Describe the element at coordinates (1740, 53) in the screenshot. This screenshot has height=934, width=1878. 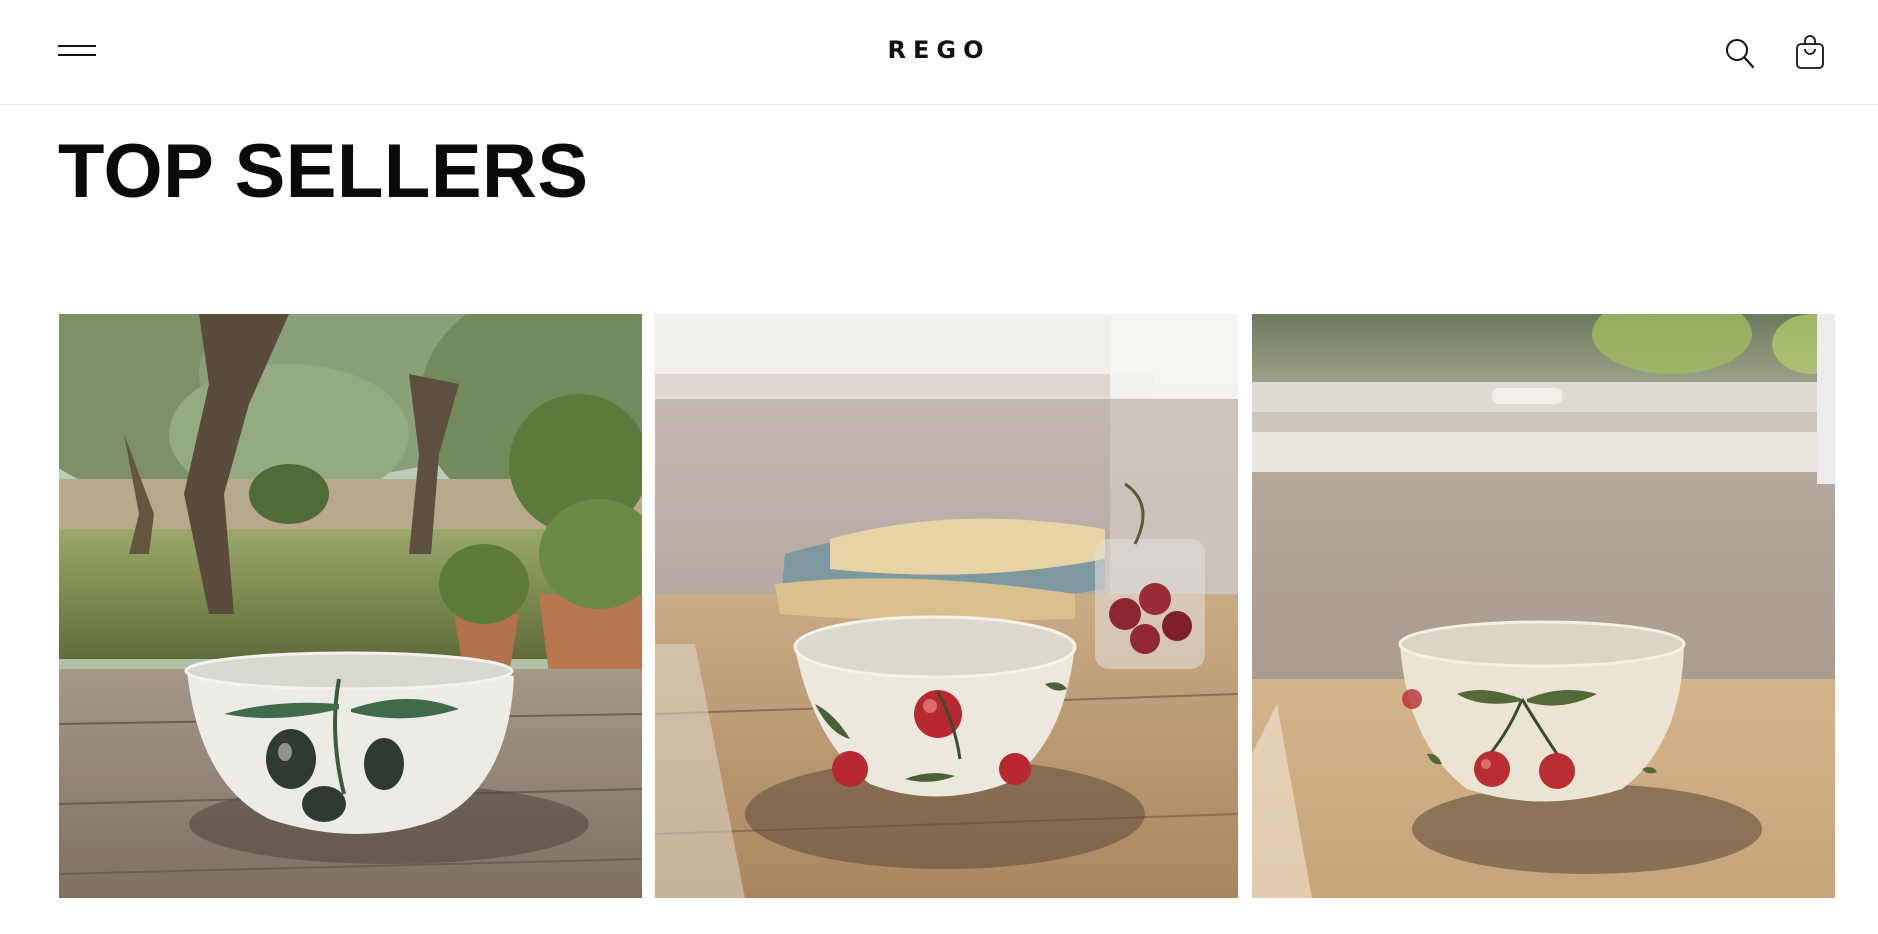
I see `search-icon` at that location.